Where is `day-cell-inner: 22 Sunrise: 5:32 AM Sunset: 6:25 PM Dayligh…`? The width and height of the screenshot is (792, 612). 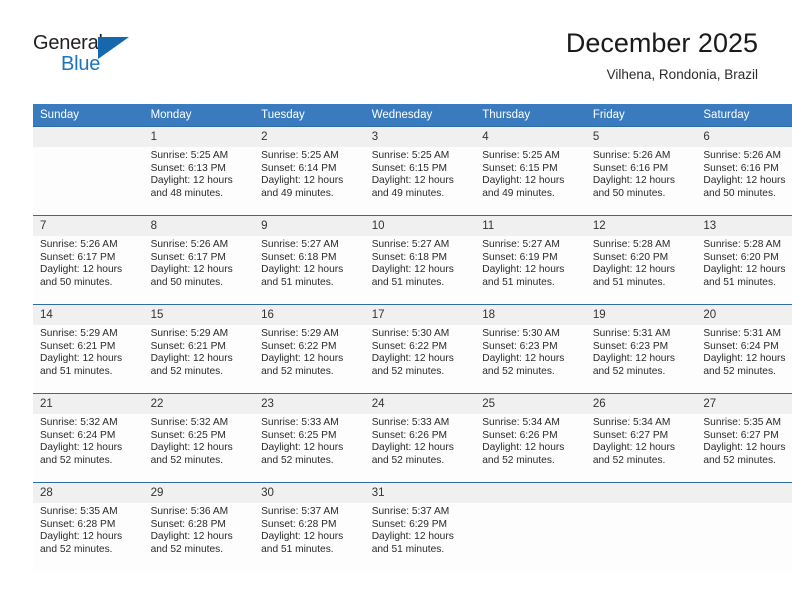 day-cell-inner: 22 Sunrise: 5:32 AM Sunset: 6:25 PM Dayligh… is located at coordinates (199, 437).